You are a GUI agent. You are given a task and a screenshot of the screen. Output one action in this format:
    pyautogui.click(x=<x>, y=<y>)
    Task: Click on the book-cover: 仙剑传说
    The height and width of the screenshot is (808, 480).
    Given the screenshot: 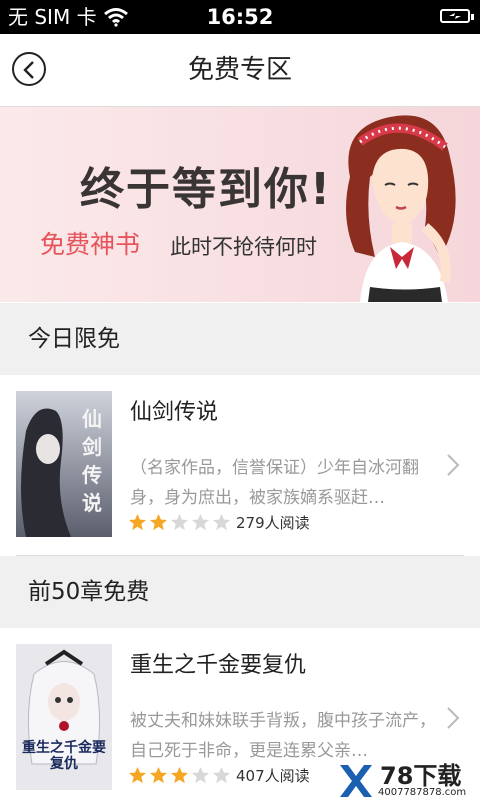 What is the action you would take?
    pyautogui.click(x=64, y=464)
    